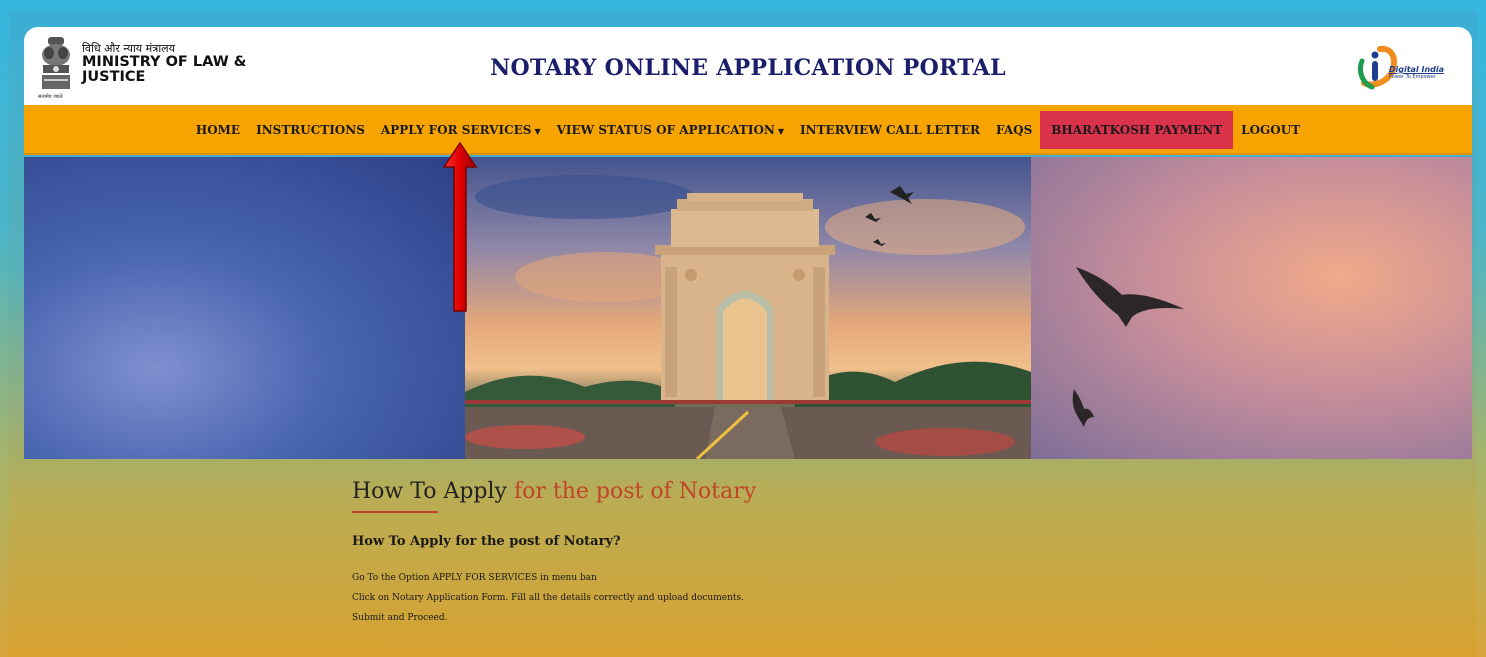 Image resolution: width=1486 pixels, height=657 pixels. I want to click on nav-faqs: FAQS, so click(1014, 130).